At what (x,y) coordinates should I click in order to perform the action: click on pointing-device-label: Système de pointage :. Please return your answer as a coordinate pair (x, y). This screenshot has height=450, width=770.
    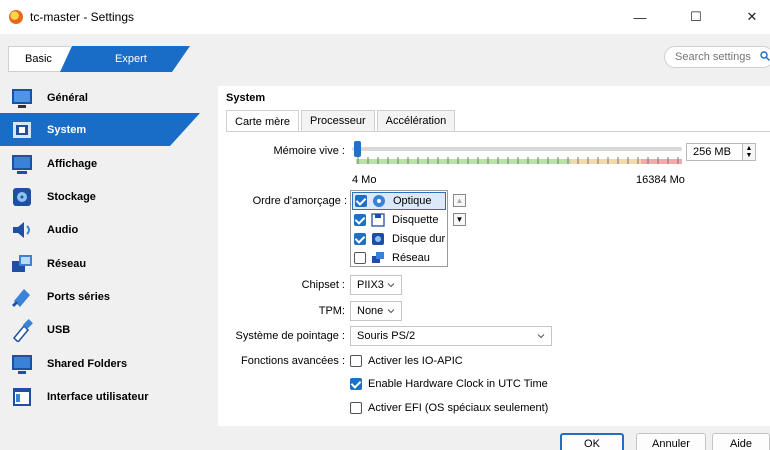
    Looking at the image, I should click on (290, 336).